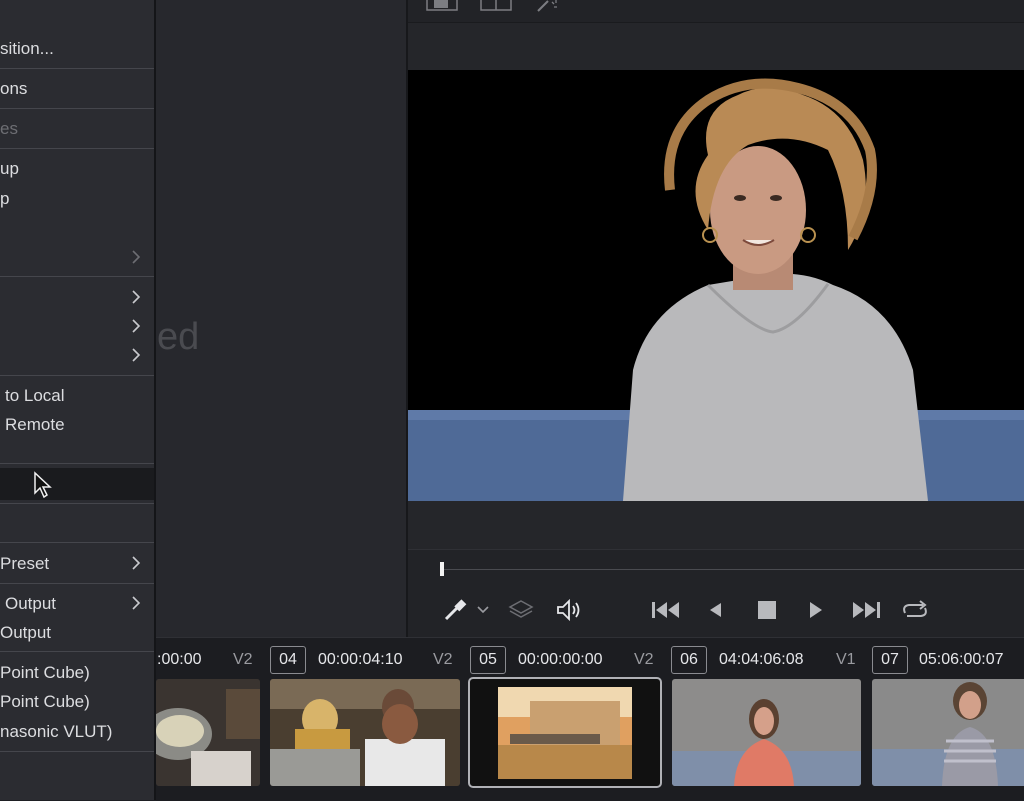 The width and height of the screenshot is (1024, 801). What do you see at coordinates (442, 6) in the screenshot?
I see `single-viewer-icon` at bounding box center [442, 6].